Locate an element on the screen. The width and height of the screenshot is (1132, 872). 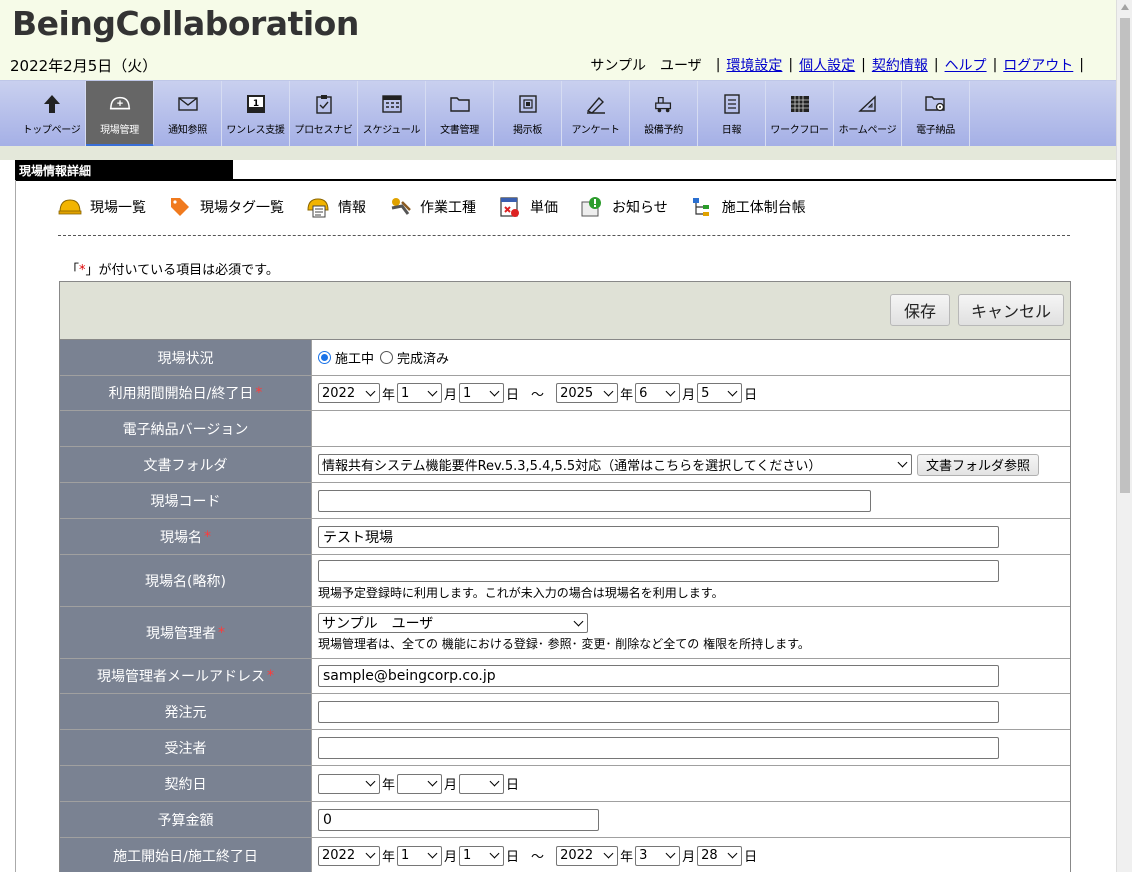
site-short-name-help: 現場予定登録時に利用します。これが未入力の場合は現場名を利用します。 is located at coordinates (521, 593).